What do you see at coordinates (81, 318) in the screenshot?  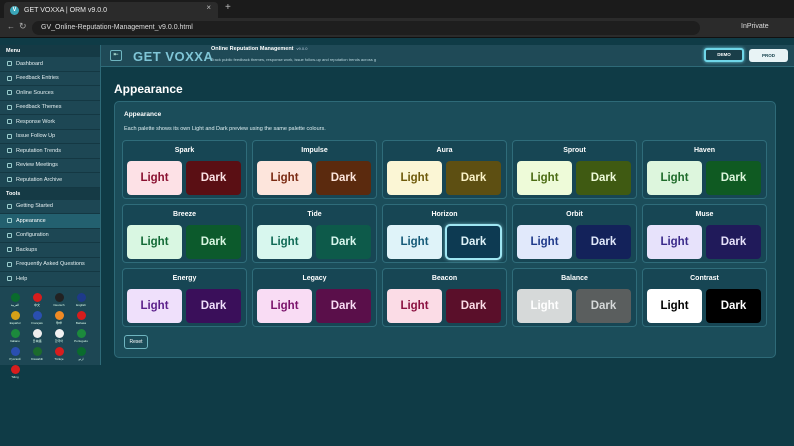 I see `language-flag: Bahasa` at bounding box center [81, 318].